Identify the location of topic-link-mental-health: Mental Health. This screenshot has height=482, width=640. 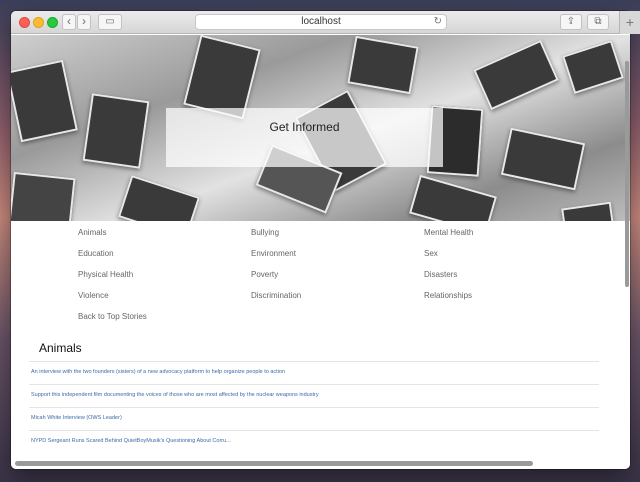
(511, 232).